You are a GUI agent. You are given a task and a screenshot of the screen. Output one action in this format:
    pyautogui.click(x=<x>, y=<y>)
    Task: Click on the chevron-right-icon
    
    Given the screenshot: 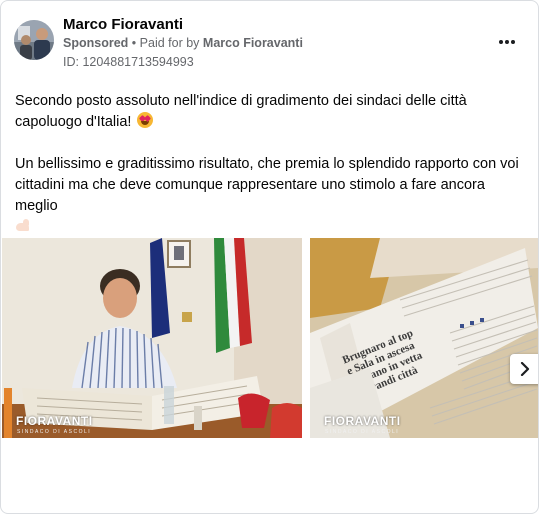 What is the action you would take?
    pyautogui.click(x=525, y=369)
    